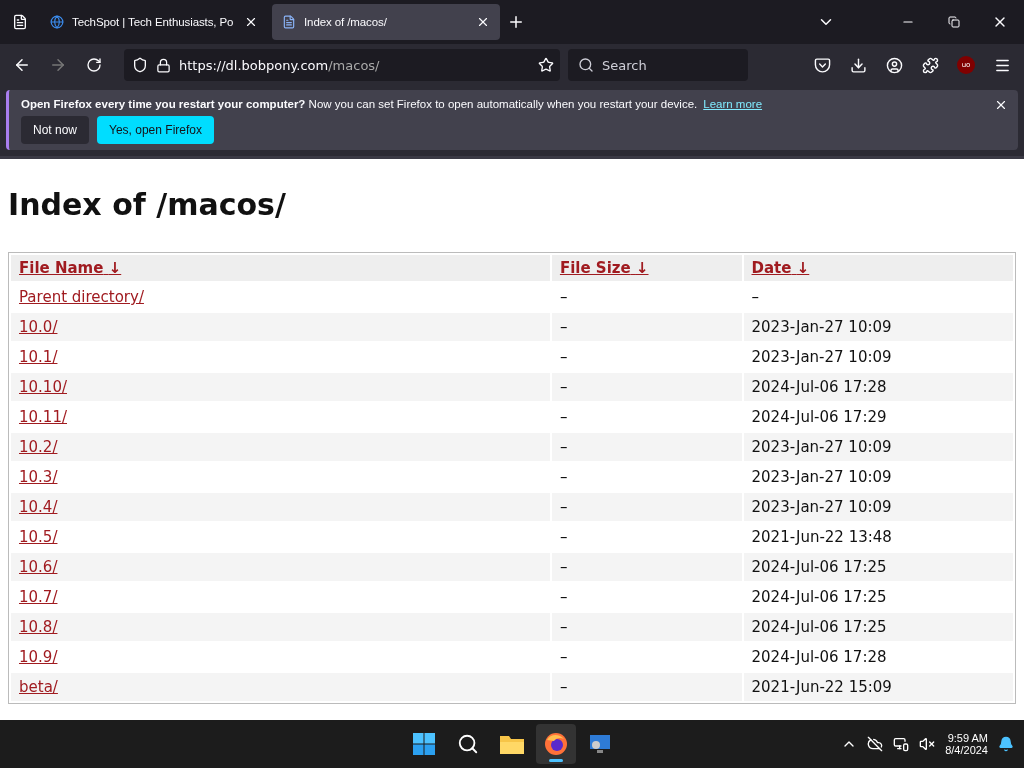 The height and width of the screenshot is (768, 1024). Describe the element at coordinates (43, 417) in the screenshot. I see `file-link: 10.11/` at that location.